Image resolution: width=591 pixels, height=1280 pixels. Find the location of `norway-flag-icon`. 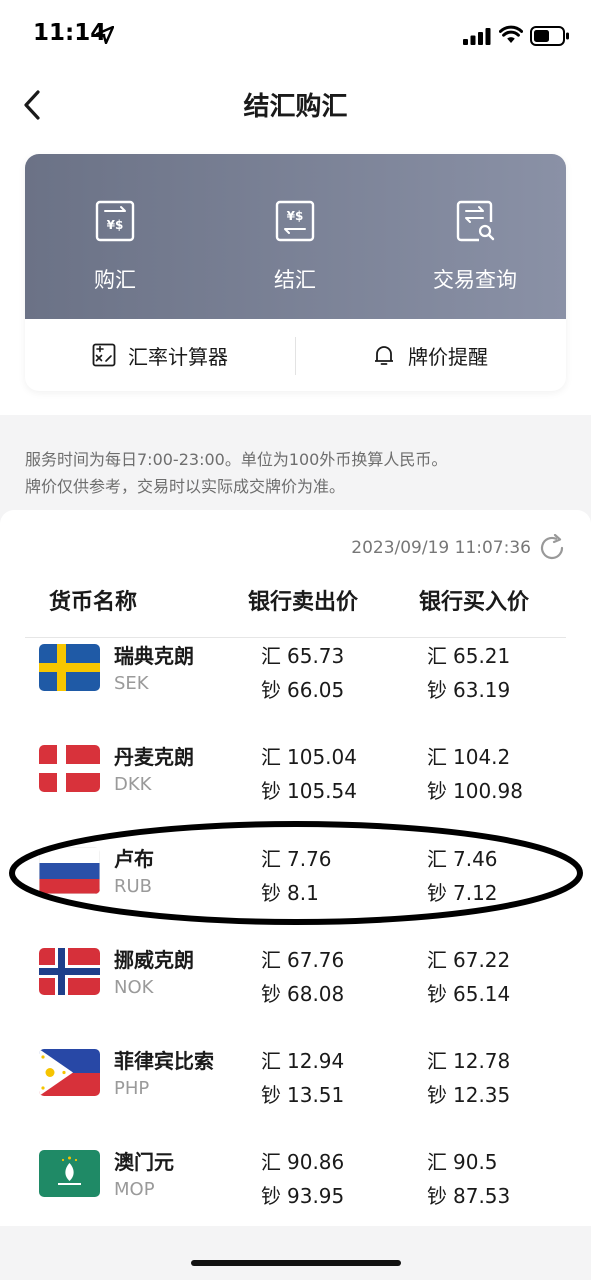

norway-flag-icon is located at coordinates (69, 971).